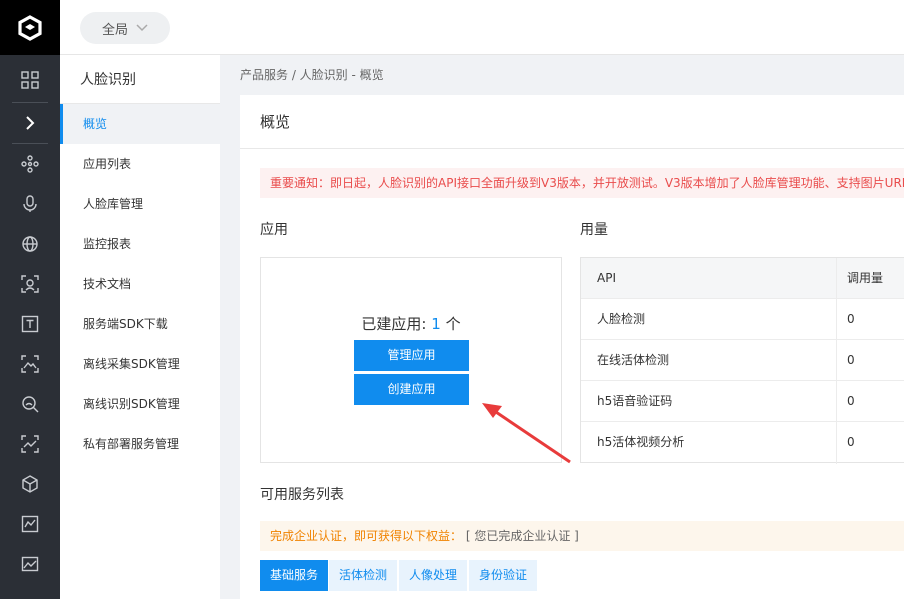 This screenshot has height=599, width=904. Describe the element at coordinates (140, 364) in the screenshot. I see `sidebar-item-offline-capture-sdk: 离线采集SDK管理` at that location.